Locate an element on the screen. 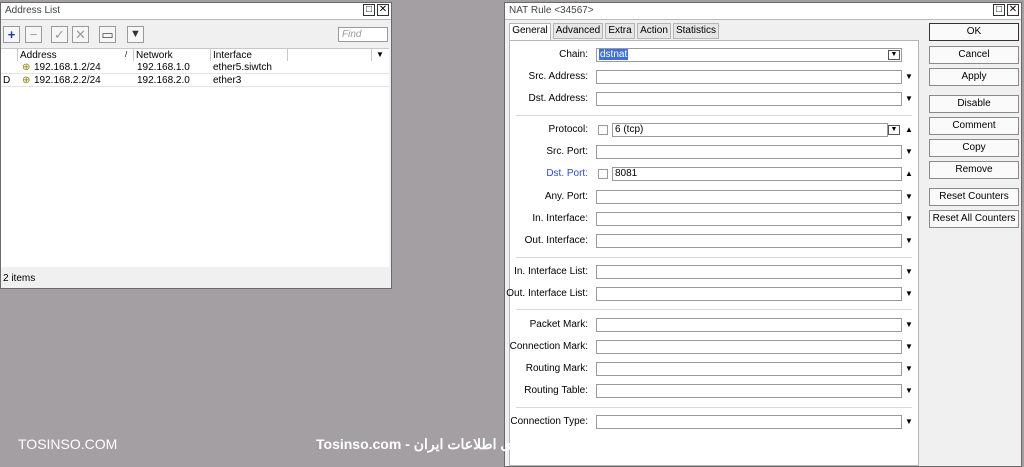  find-input: Find is located at coordinates (363, 34).